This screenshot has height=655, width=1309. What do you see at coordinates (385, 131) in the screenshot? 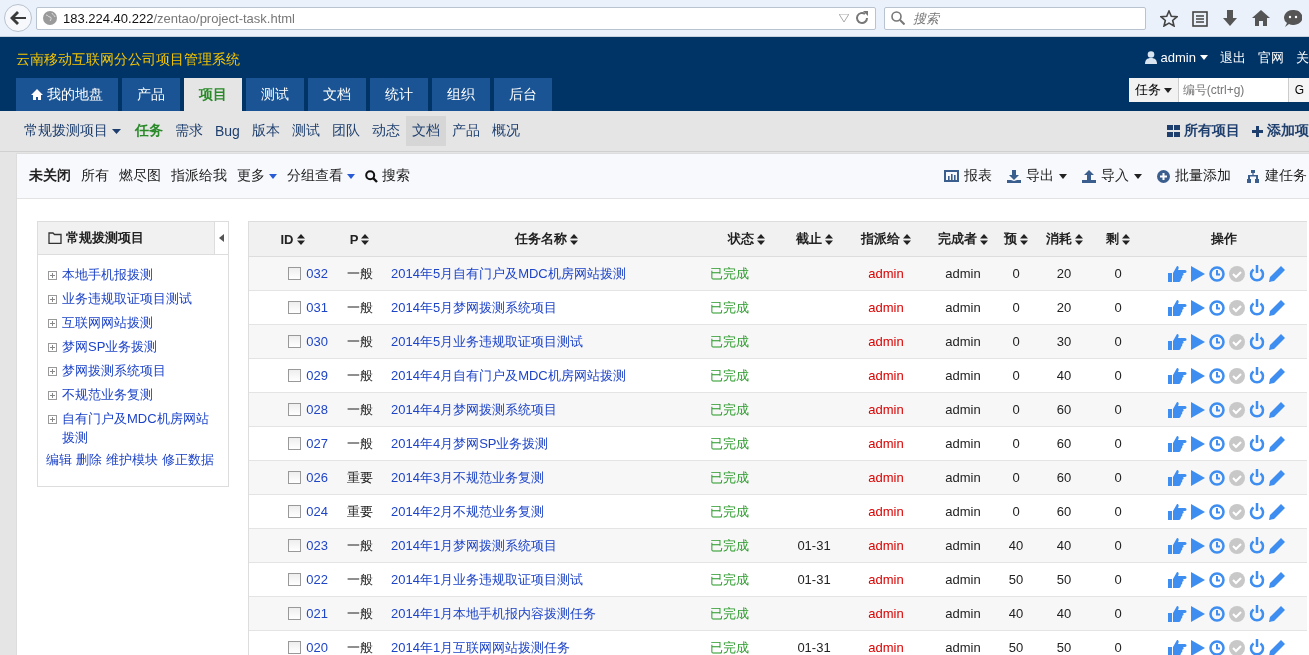
I see `subnav-link: 动态` at bounding box center [385, 131].